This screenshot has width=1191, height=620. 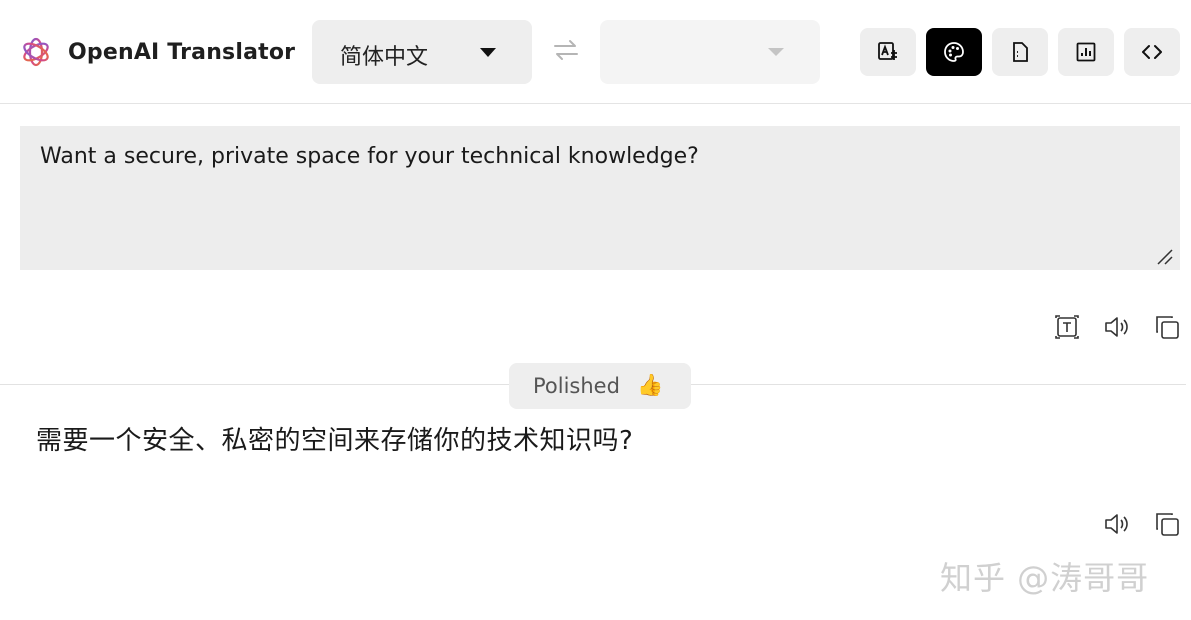 I want to click on source-language-value: 简体中文, so click(x=384, y=57).